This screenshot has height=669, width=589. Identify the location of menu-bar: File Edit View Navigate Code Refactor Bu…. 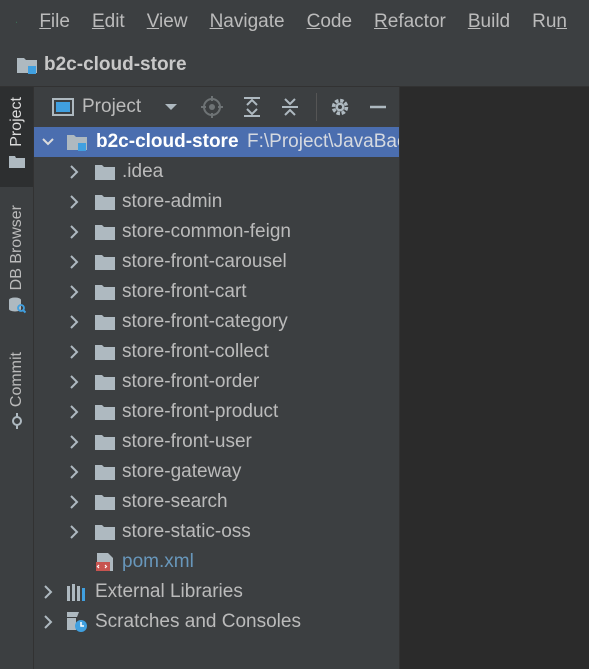
(294, 22).